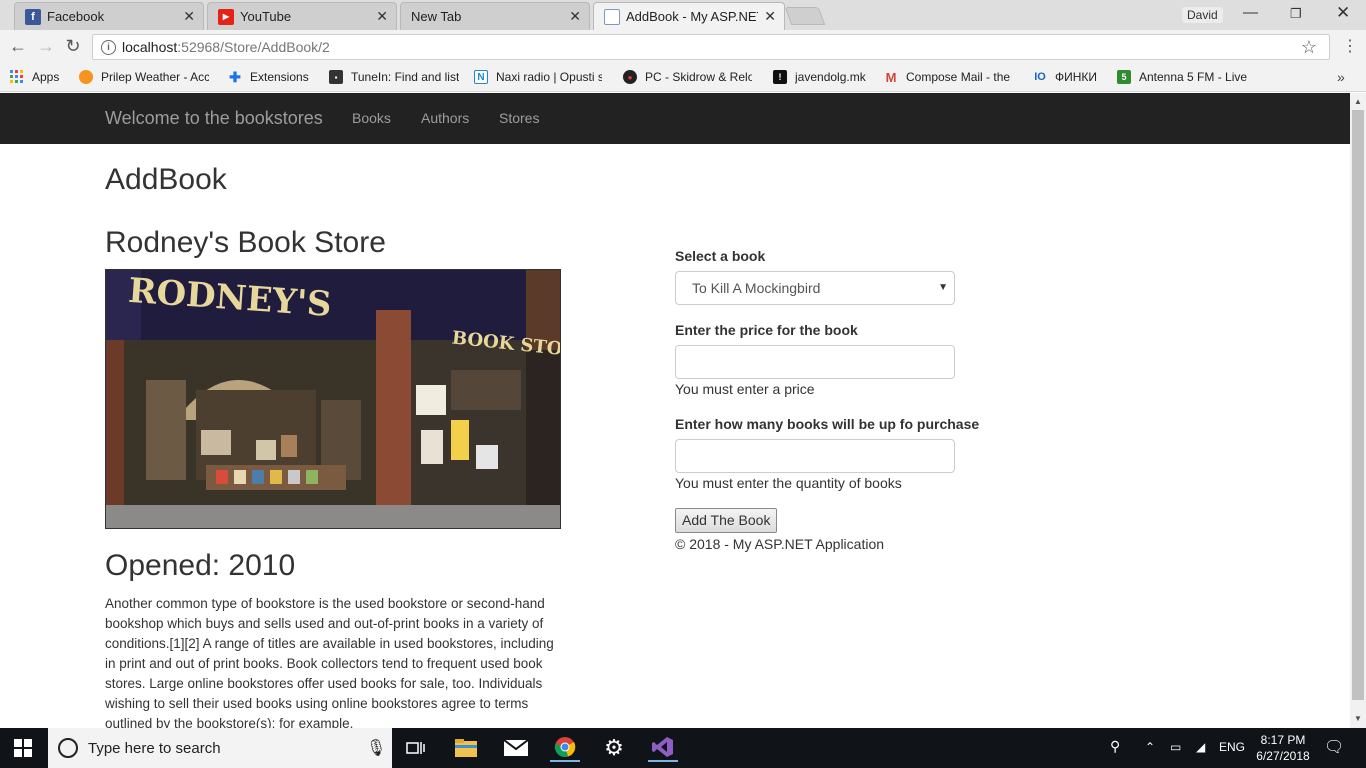 This screenshot has height=768, width=1366. I want to click on bookmark-compose-mail: M Compose Mail - the, so click(948, 77).